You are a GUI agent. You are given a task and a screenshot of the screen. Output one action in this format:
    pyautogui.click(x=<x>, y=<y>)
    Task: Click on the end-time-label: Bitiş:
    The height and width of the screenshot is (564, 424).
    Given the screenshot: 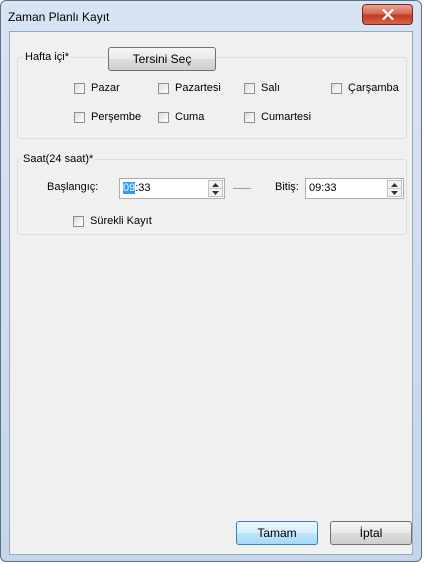 What is the action you would take?
    pyautogui.click(x=287, y=187)
    